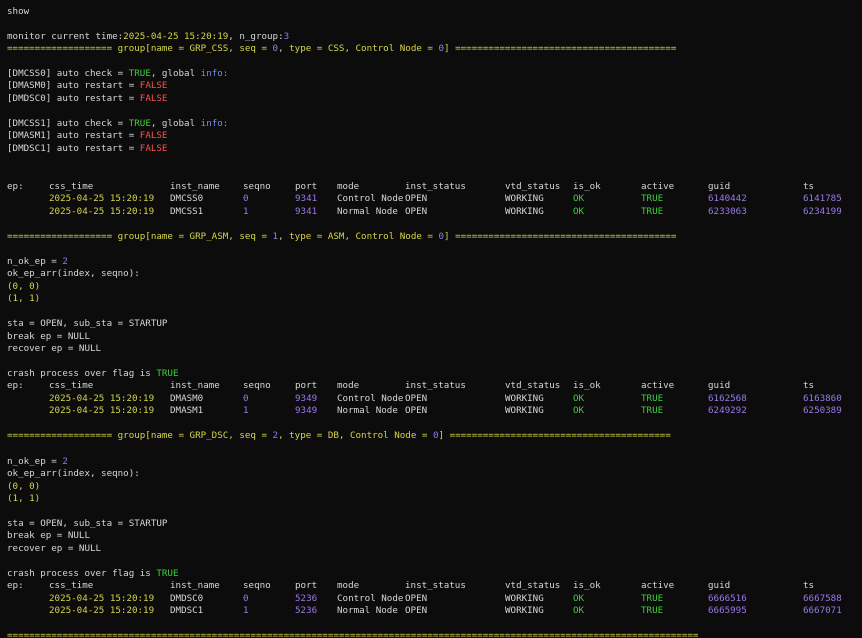 Image resolution: width=862 pixels, height=638 pixels. Describe the element at coordinates (306, 410) in the screenshot. I see `table-cell-port: 9349` at that location.